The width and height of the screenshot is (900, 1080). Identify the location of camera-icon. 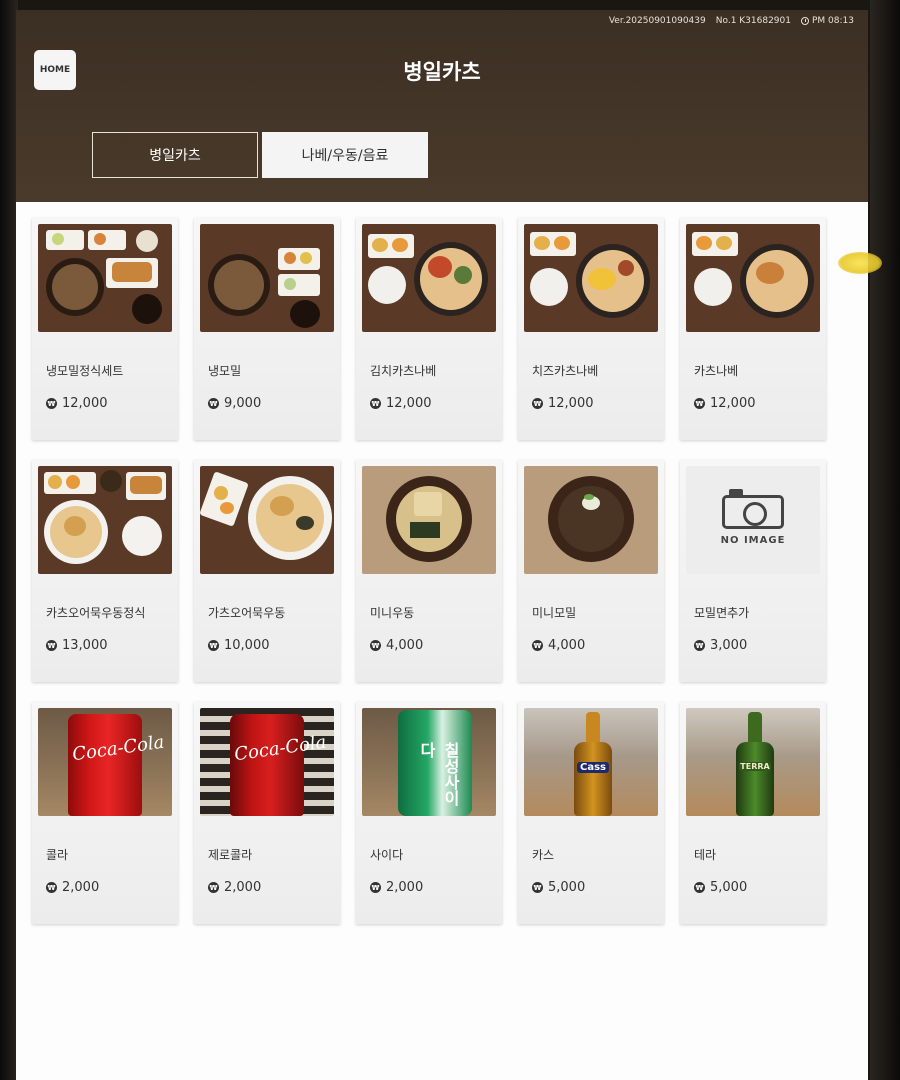
(753, 508).